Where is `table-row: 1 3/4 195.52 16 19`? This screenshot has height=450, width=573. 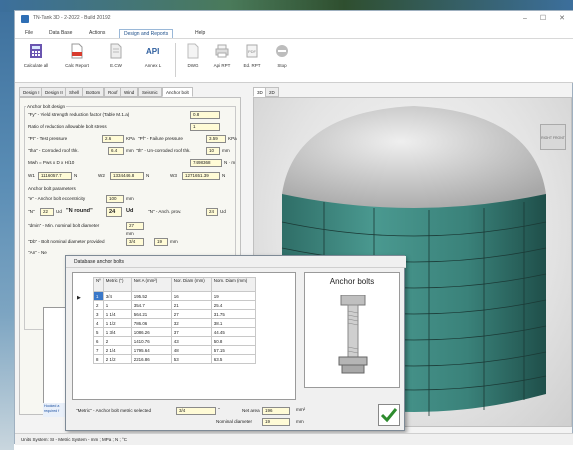 table-row: 1 3/4 195.52 16 19 is located at coordinates (174, 296).